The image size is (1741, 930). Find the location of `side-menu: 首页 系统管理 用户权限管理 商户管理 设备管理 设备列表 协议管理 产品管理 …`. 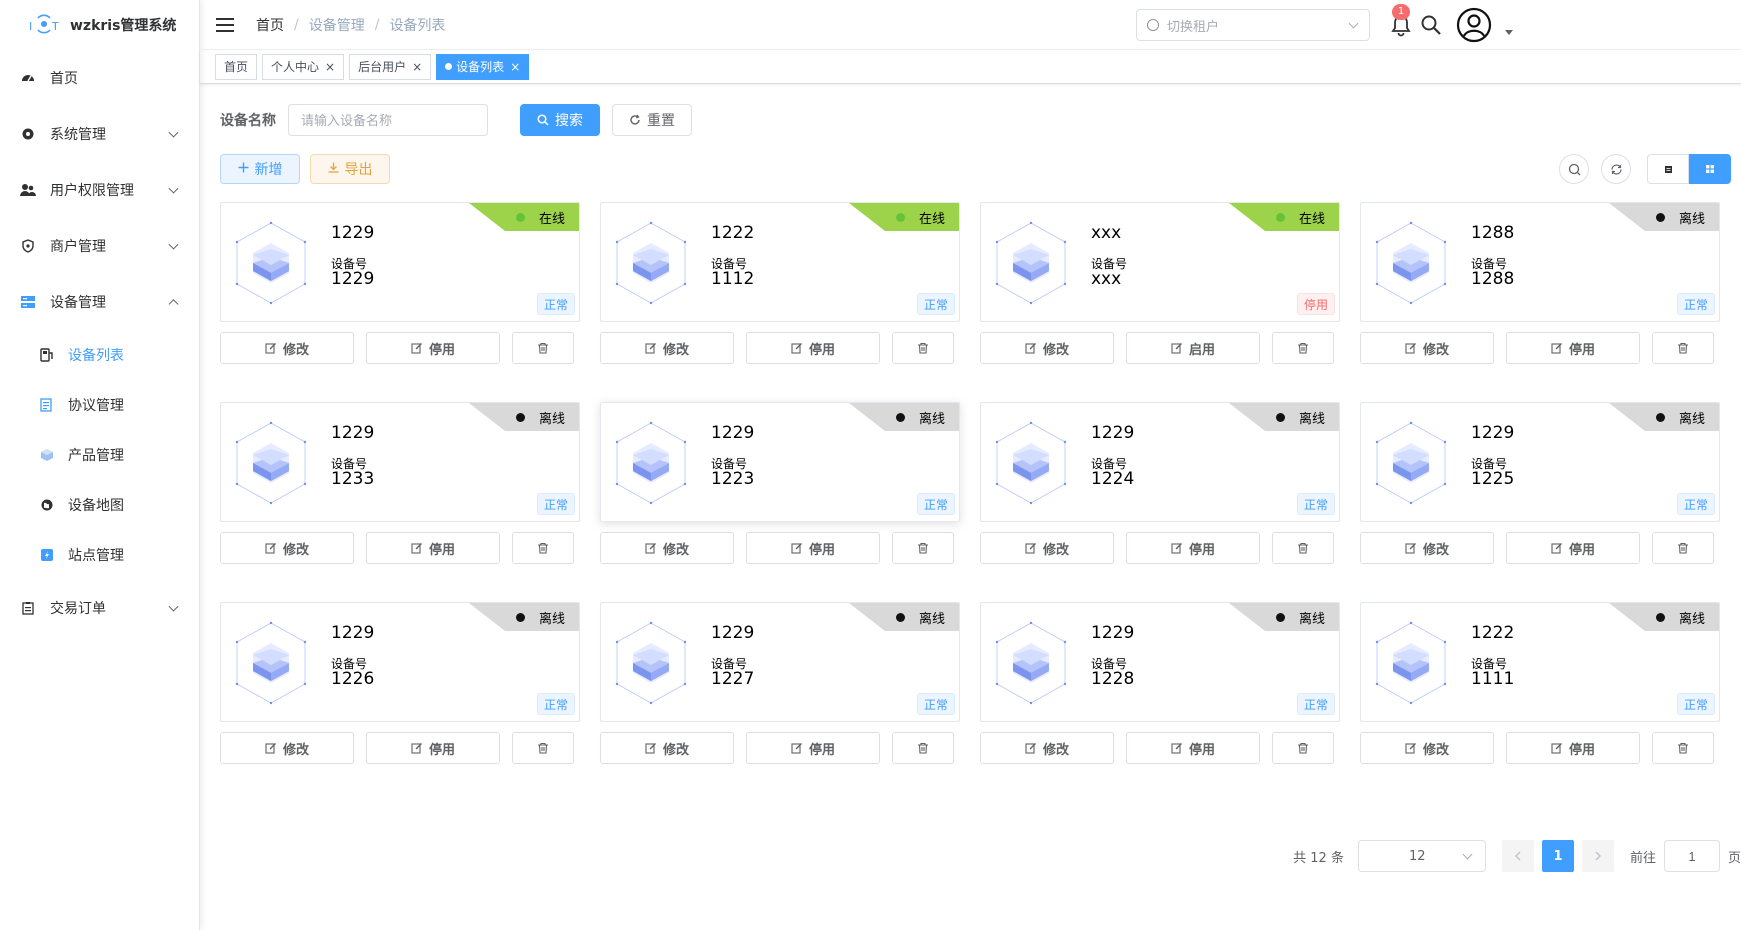

side-menu: 首页 系统管理 用户权限管理 商户管理 设备管理 设备列表 协议管理 产品管理 … is located at coordinates (99, 343).